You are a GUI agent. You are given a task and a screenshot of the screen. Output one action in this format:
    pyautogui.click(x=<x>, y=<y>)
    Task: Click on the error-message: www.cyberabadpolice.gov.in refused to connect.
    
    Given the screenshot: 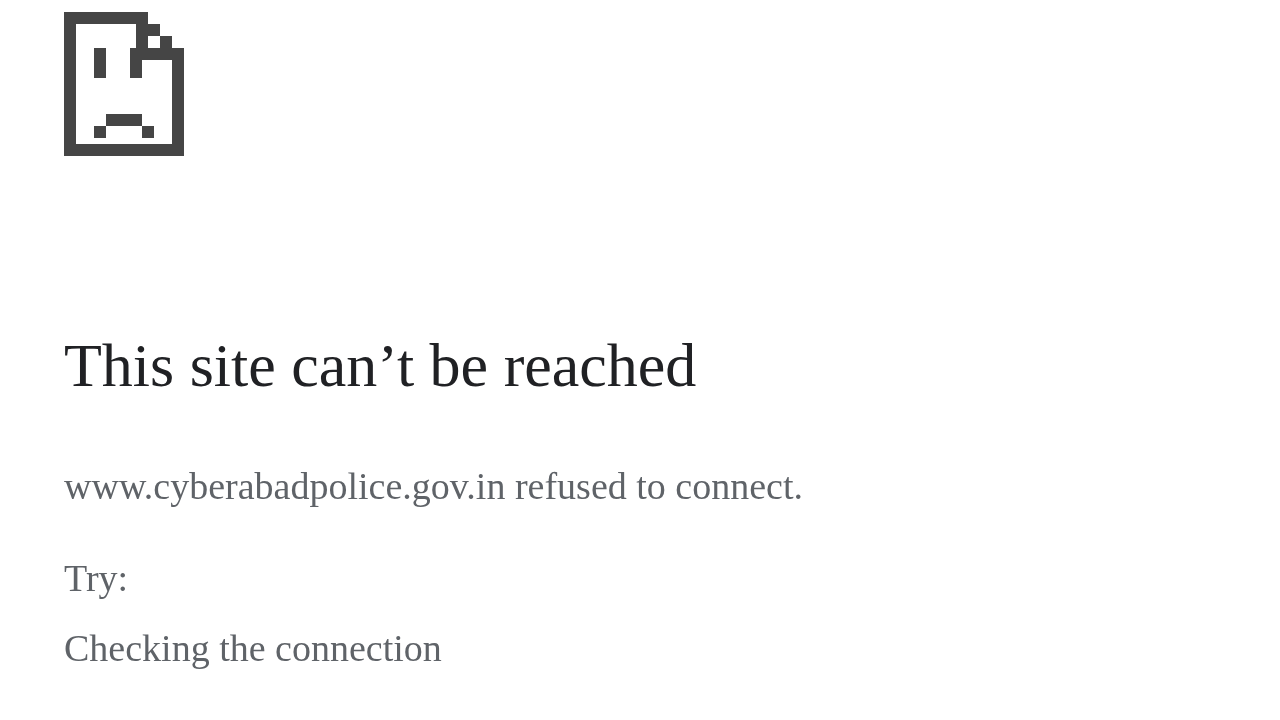 What is the action you would take?
    pyautogui.click(x=434, y=487)
    